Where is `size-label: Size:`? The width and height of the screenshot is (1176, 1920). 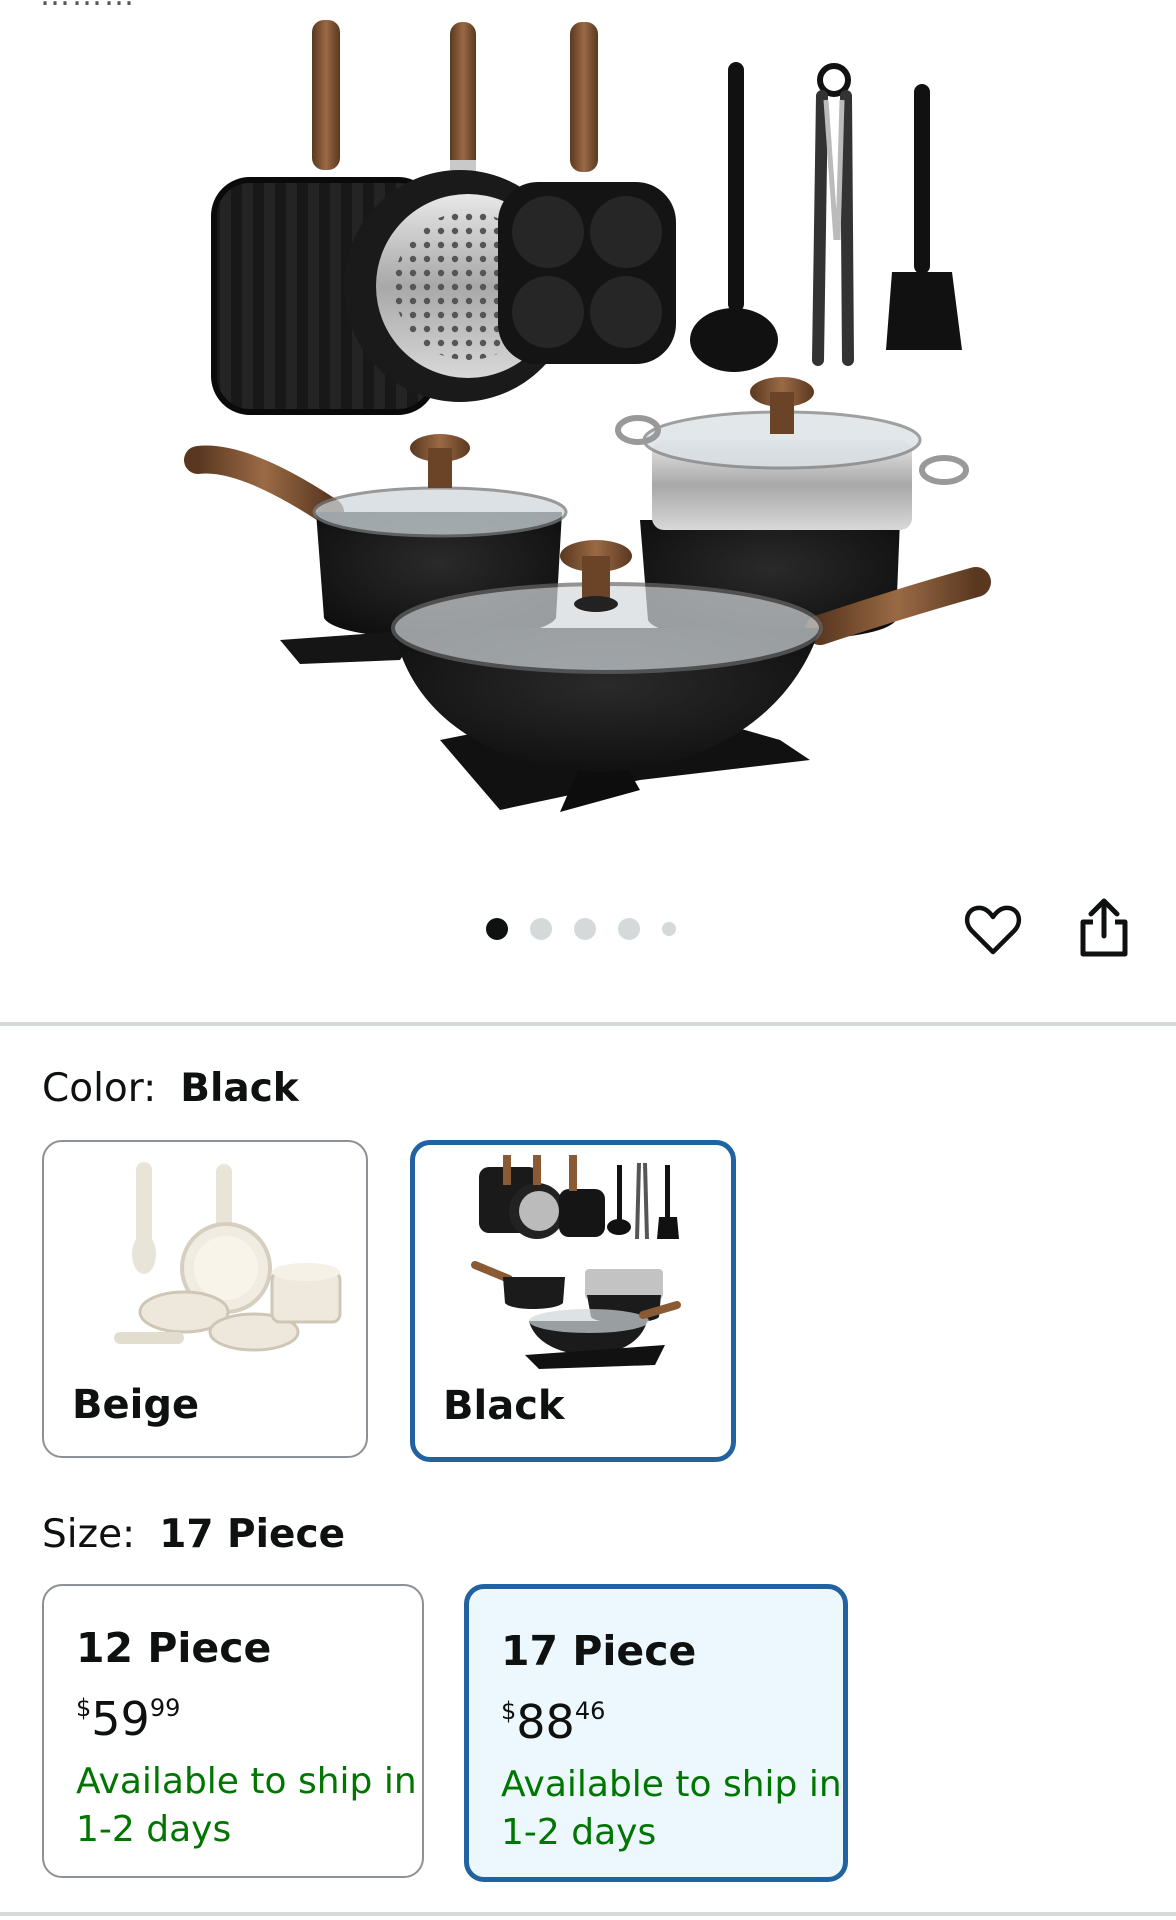
size-label: Size: is located at coordinates (89, 1534).